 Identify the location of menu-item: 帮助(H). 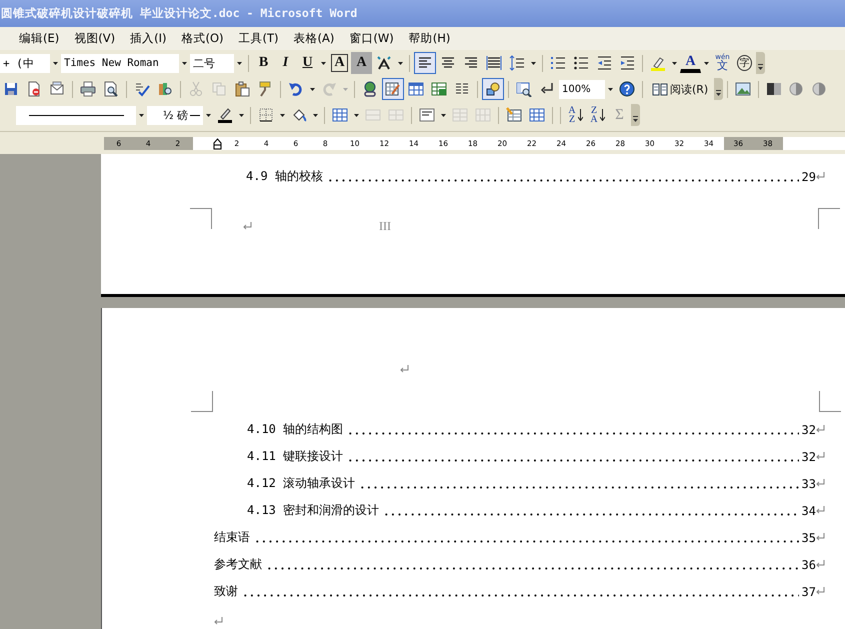
(429, 38).